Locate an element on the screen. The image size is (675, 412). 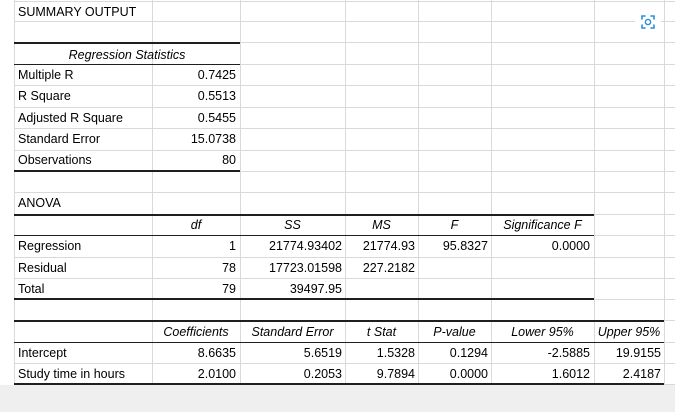
coef-header-upper: Upper 95% is located at coordinates (629, 332).